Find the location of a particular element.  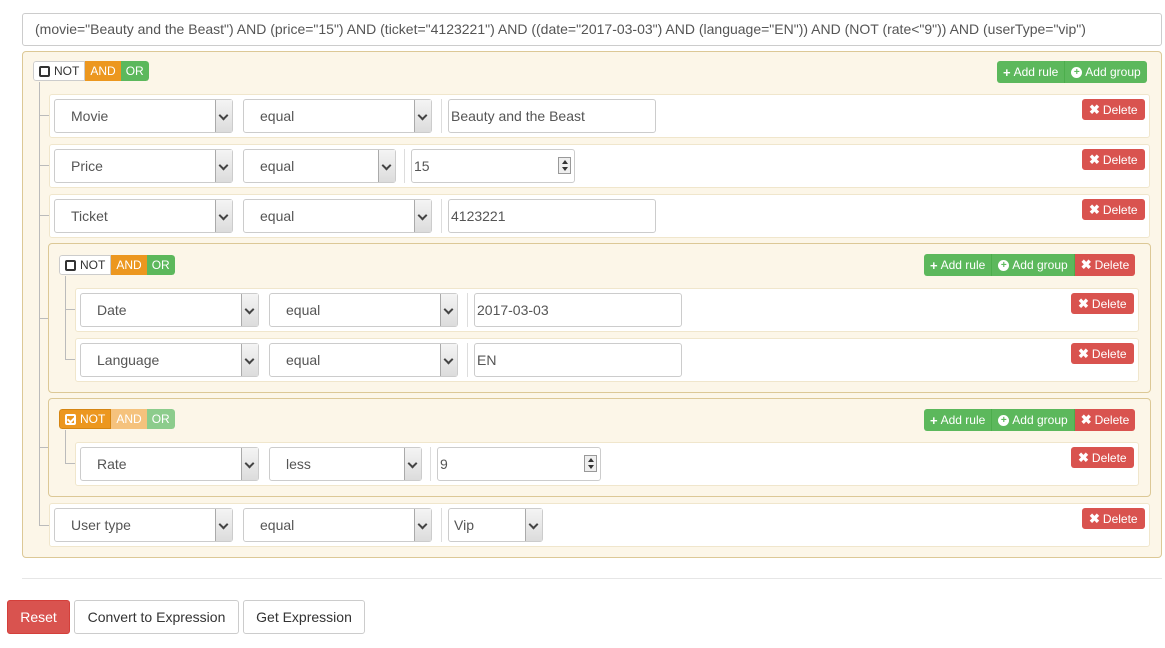

operator-select-rate: less is located at coordinates (345, 464).